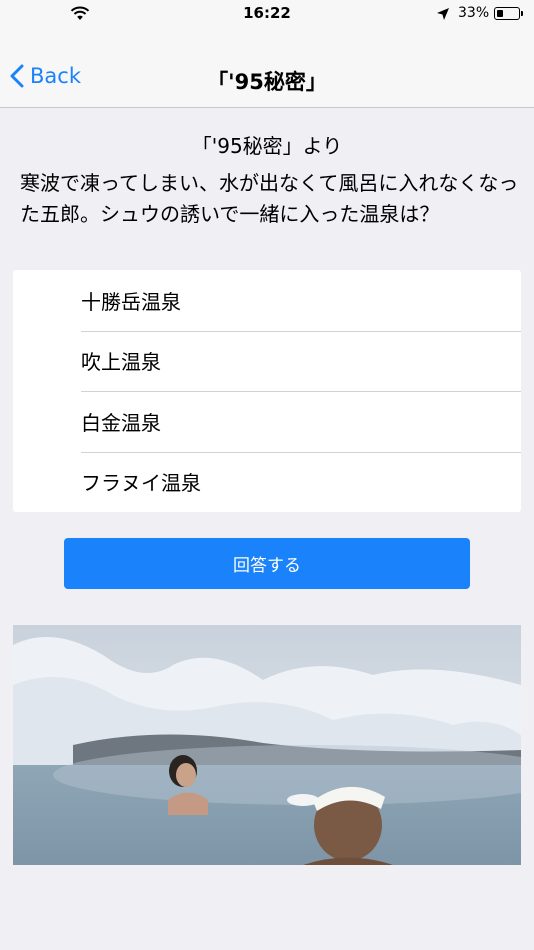  I want to click on battery-icon, so click(508, 13).